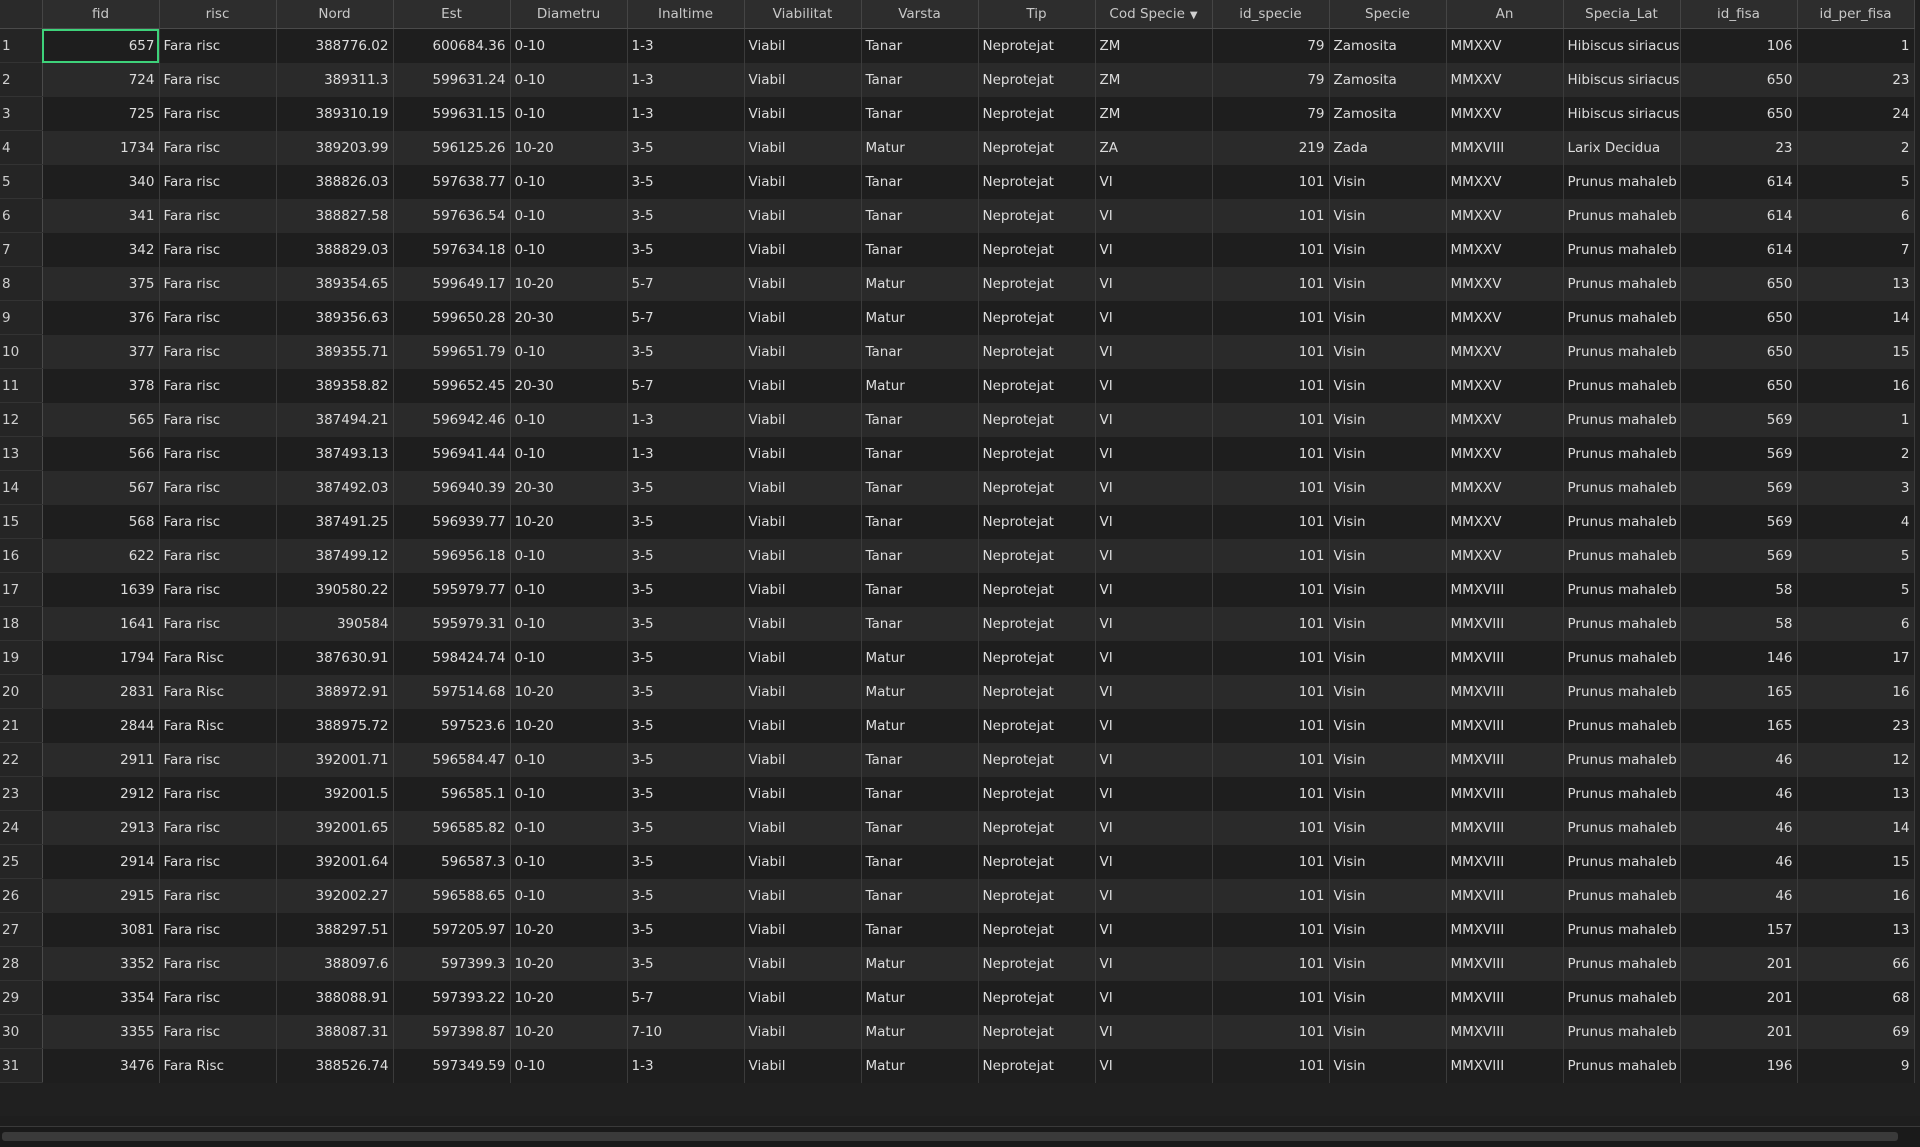  I want to click on cell-fid: 724, so click(101, 79).